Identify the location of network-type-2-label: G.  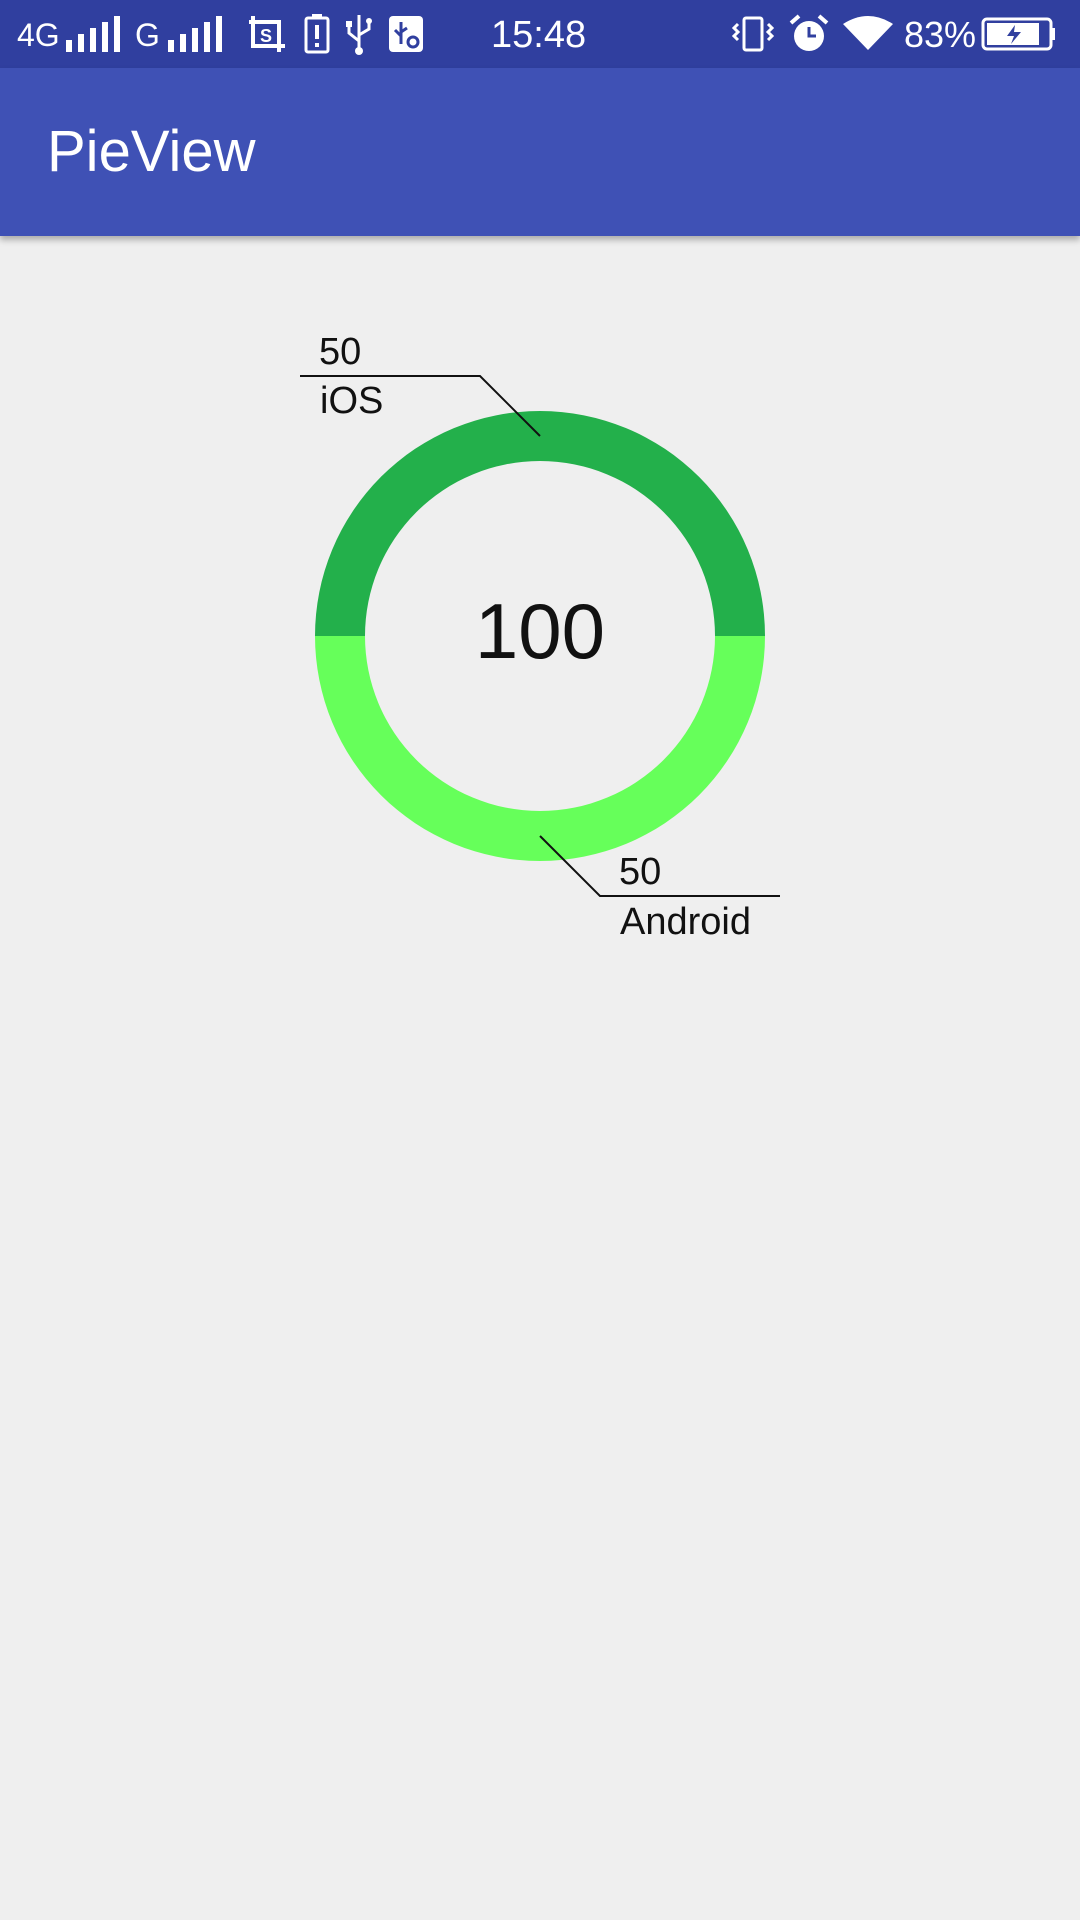
(147, 35).